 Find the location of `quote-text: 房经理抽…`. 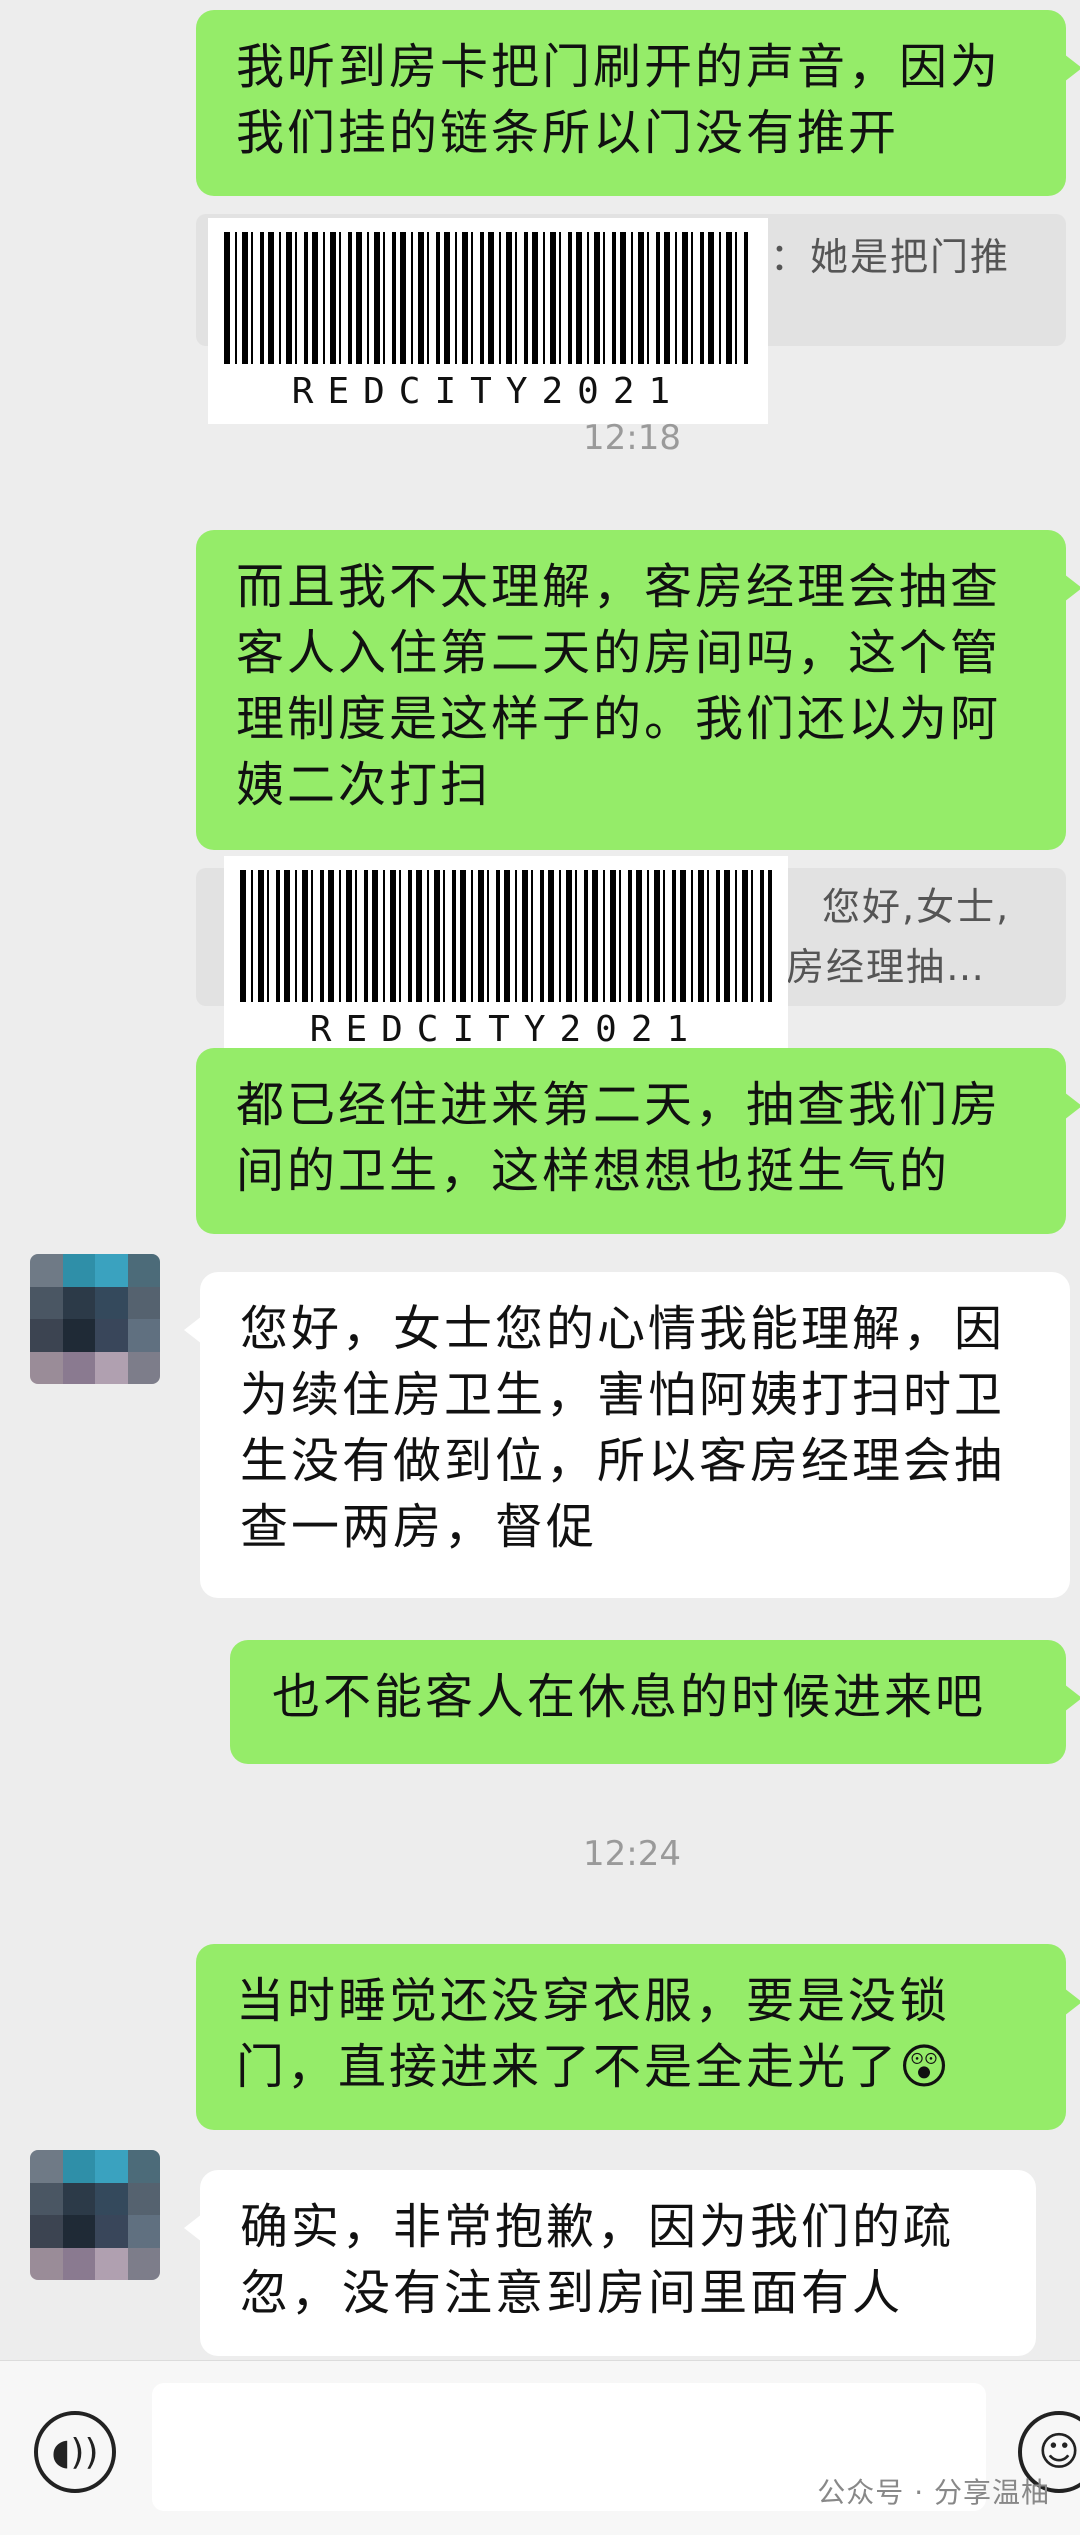

quote-text: 房经理抽… is located at coordinates (886, 967).